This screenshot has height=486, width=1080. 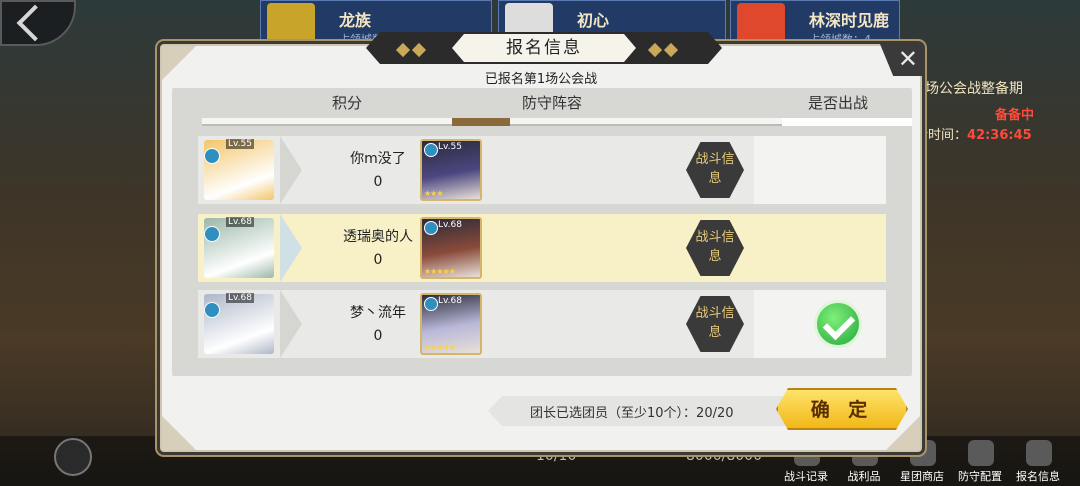 I want to click on guild-name: 林深时见鹿, so click(x=849, y=20).